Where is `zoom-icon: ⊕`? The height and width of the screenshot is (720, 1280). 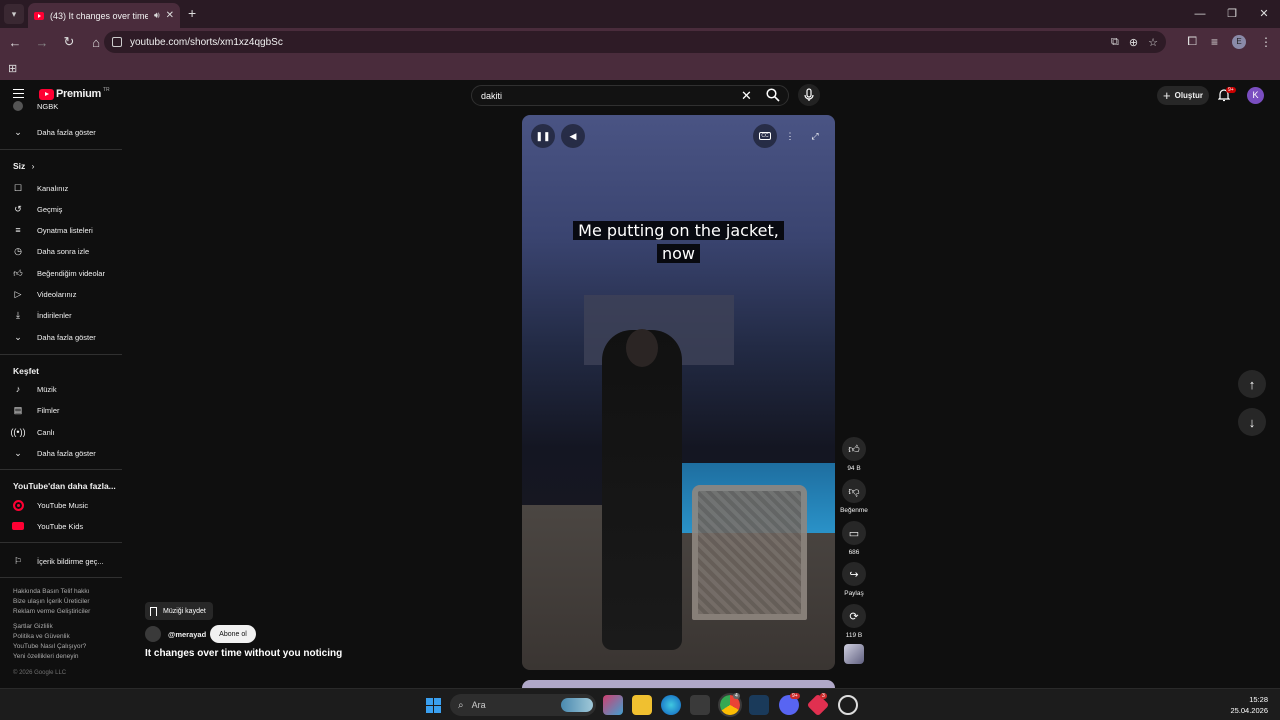
zoom-icon: ⊕ is located at coordinates (1133, 42).